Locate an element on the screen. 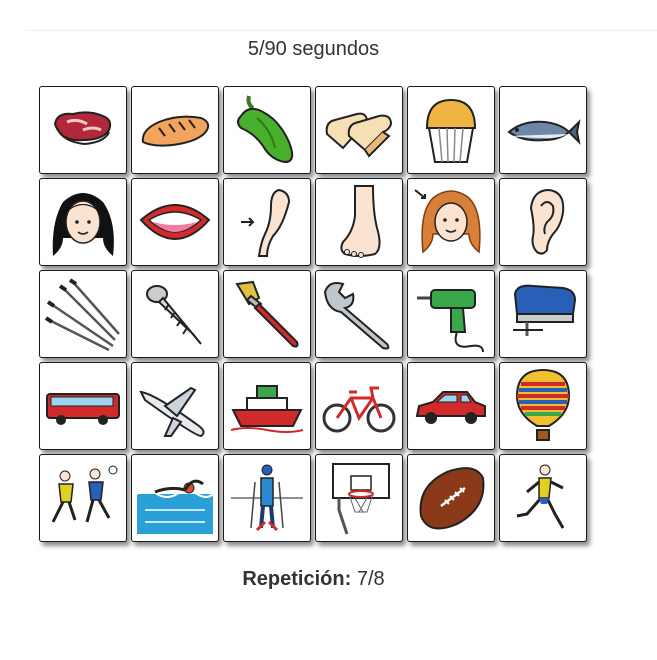 This screenshot has height=660, width=657. repetition-counter: Repetición: 7/8 is located at coordinates (313, 579).